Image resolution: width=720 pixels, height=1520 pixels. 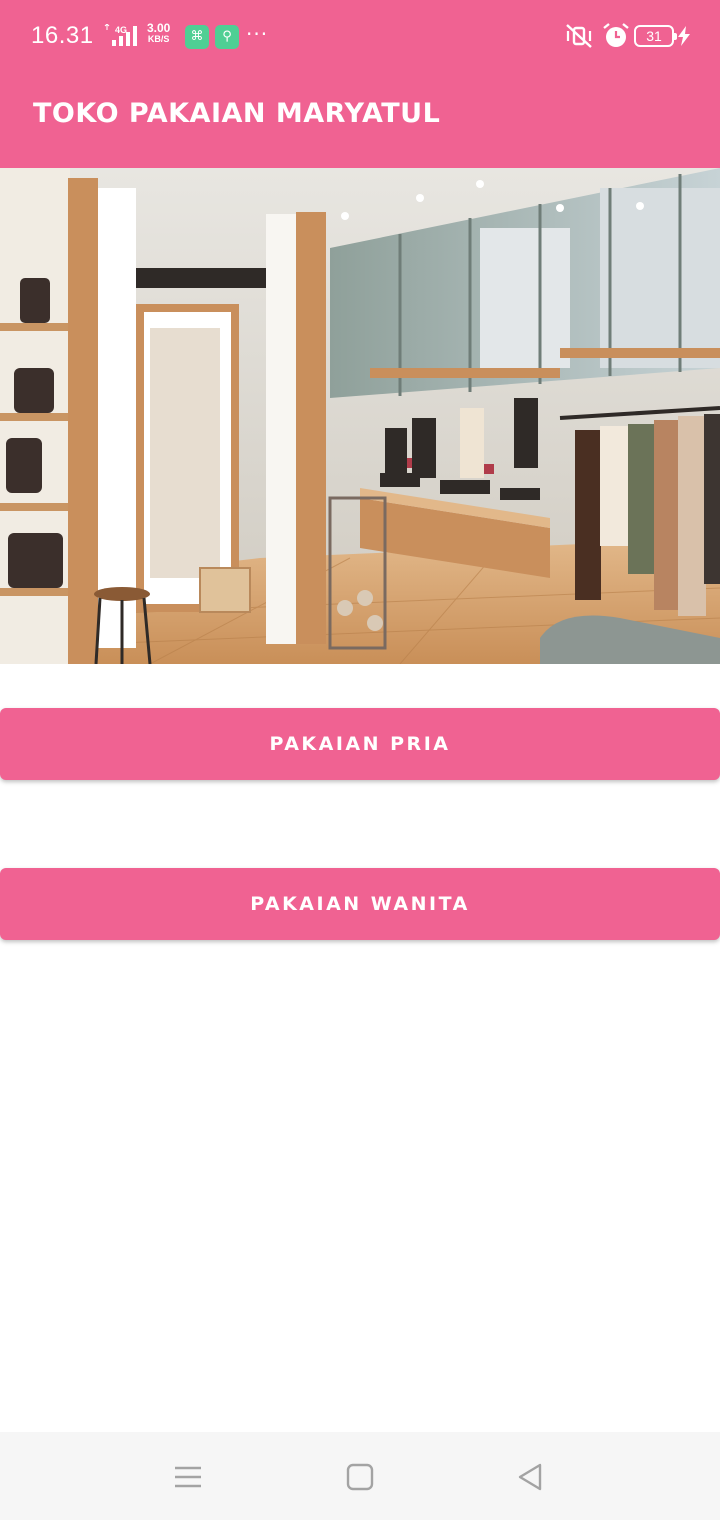 What do you see at coordinates (579, 36) in the screenshot?
I see `mute-icon` at bounding box center [579, 36].